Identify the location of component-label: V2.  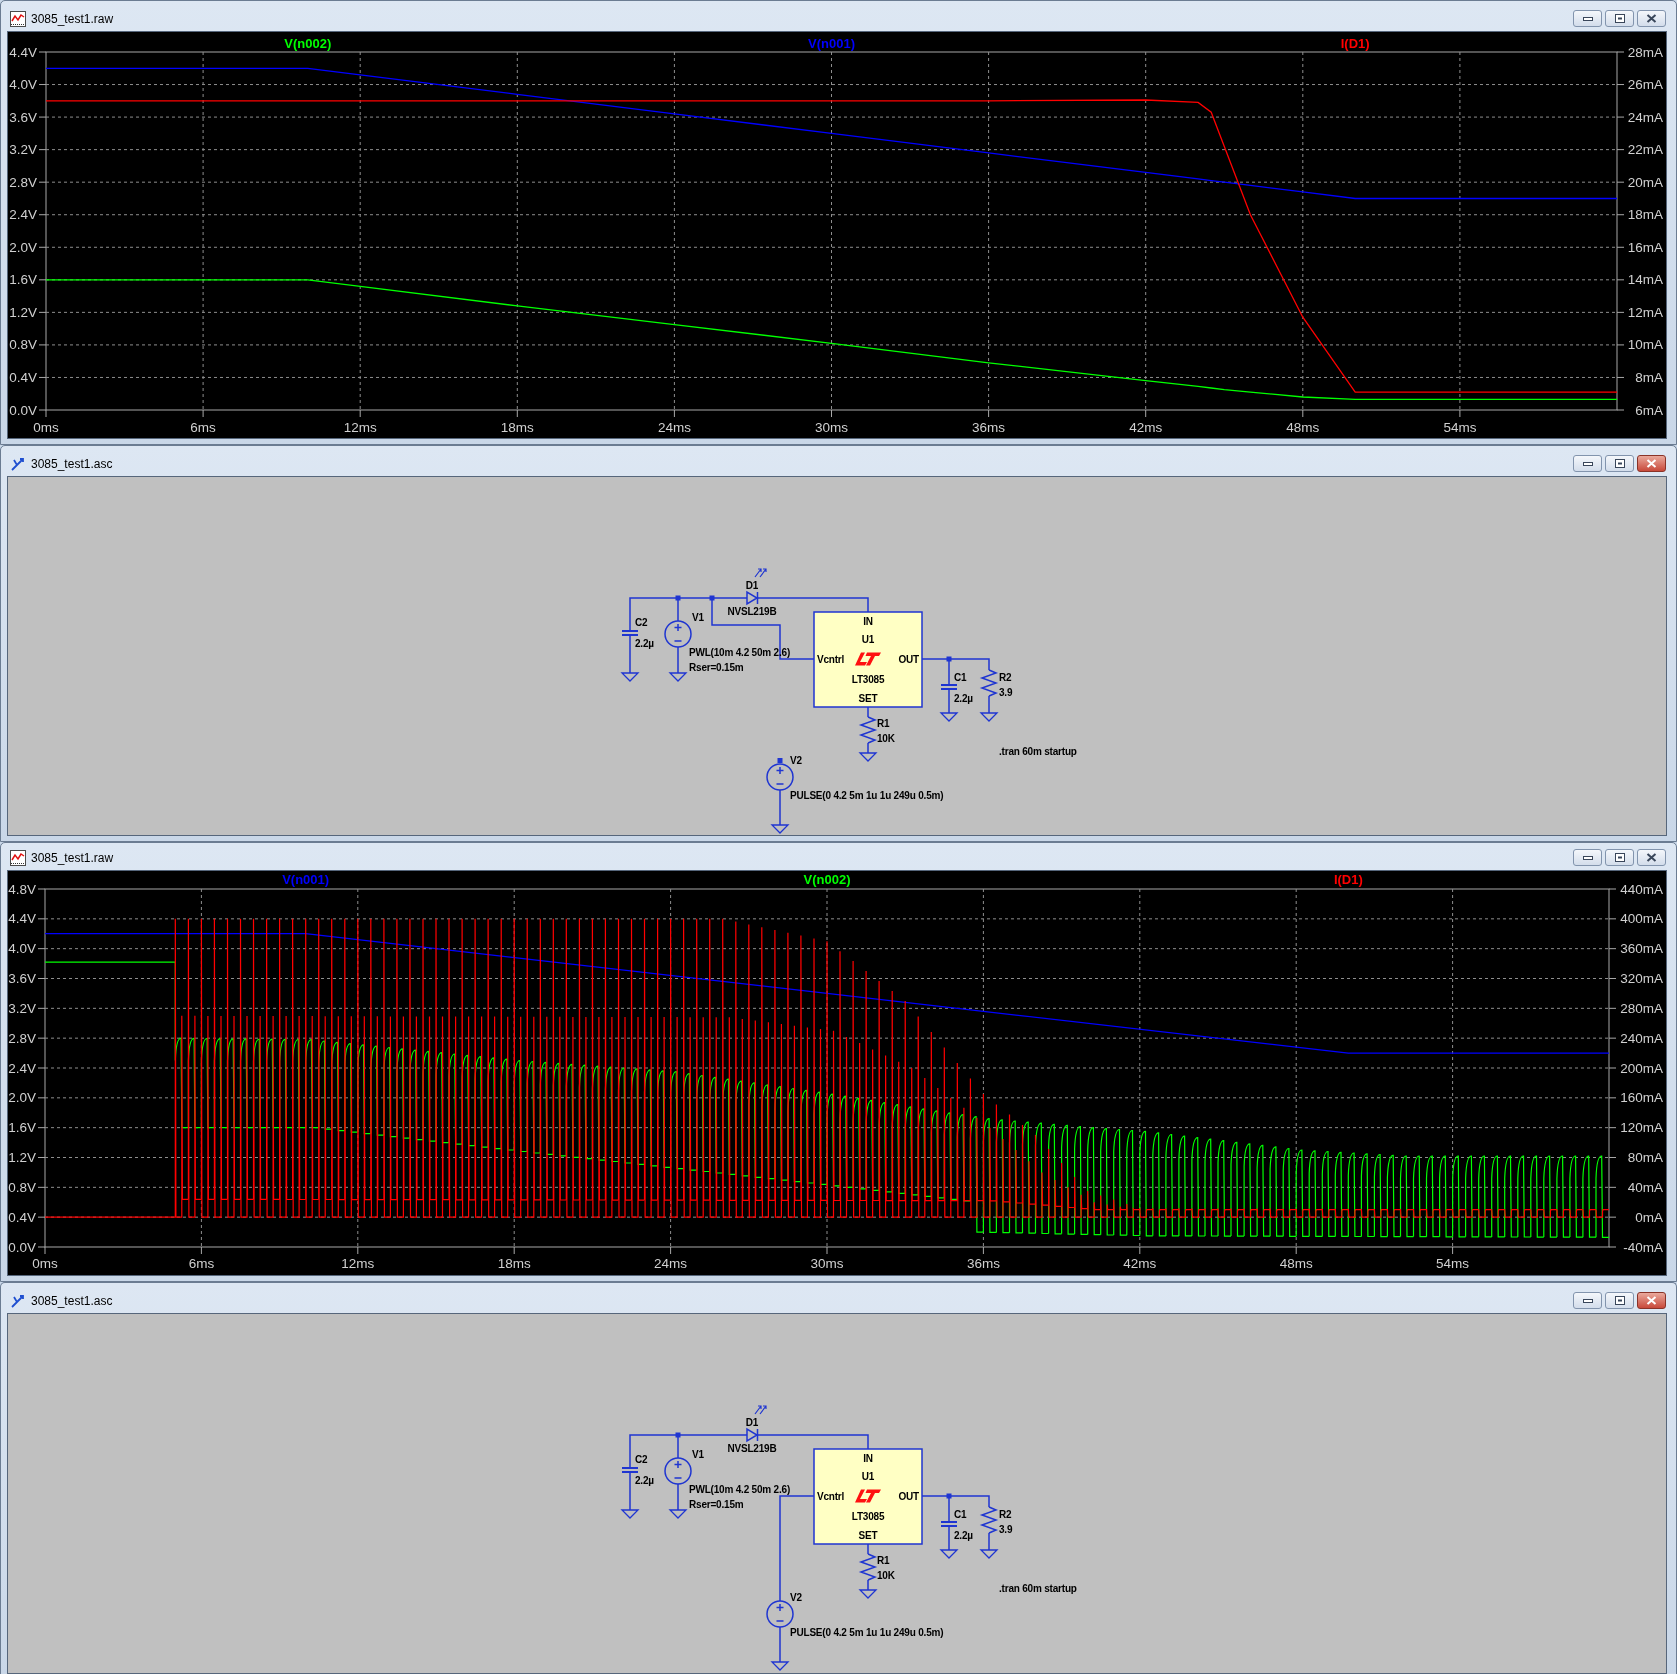
(796, 760).